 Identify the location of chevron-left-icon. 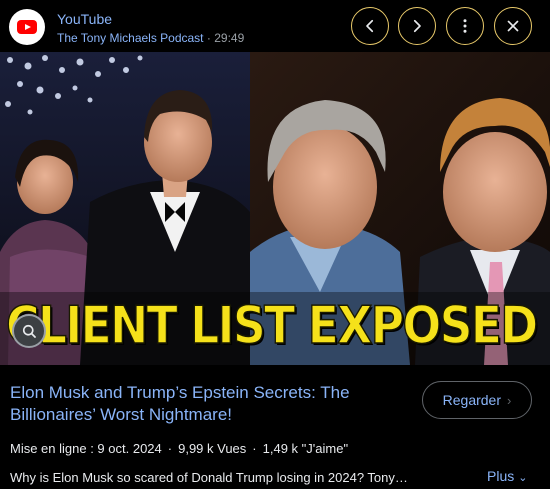
(370, 26).